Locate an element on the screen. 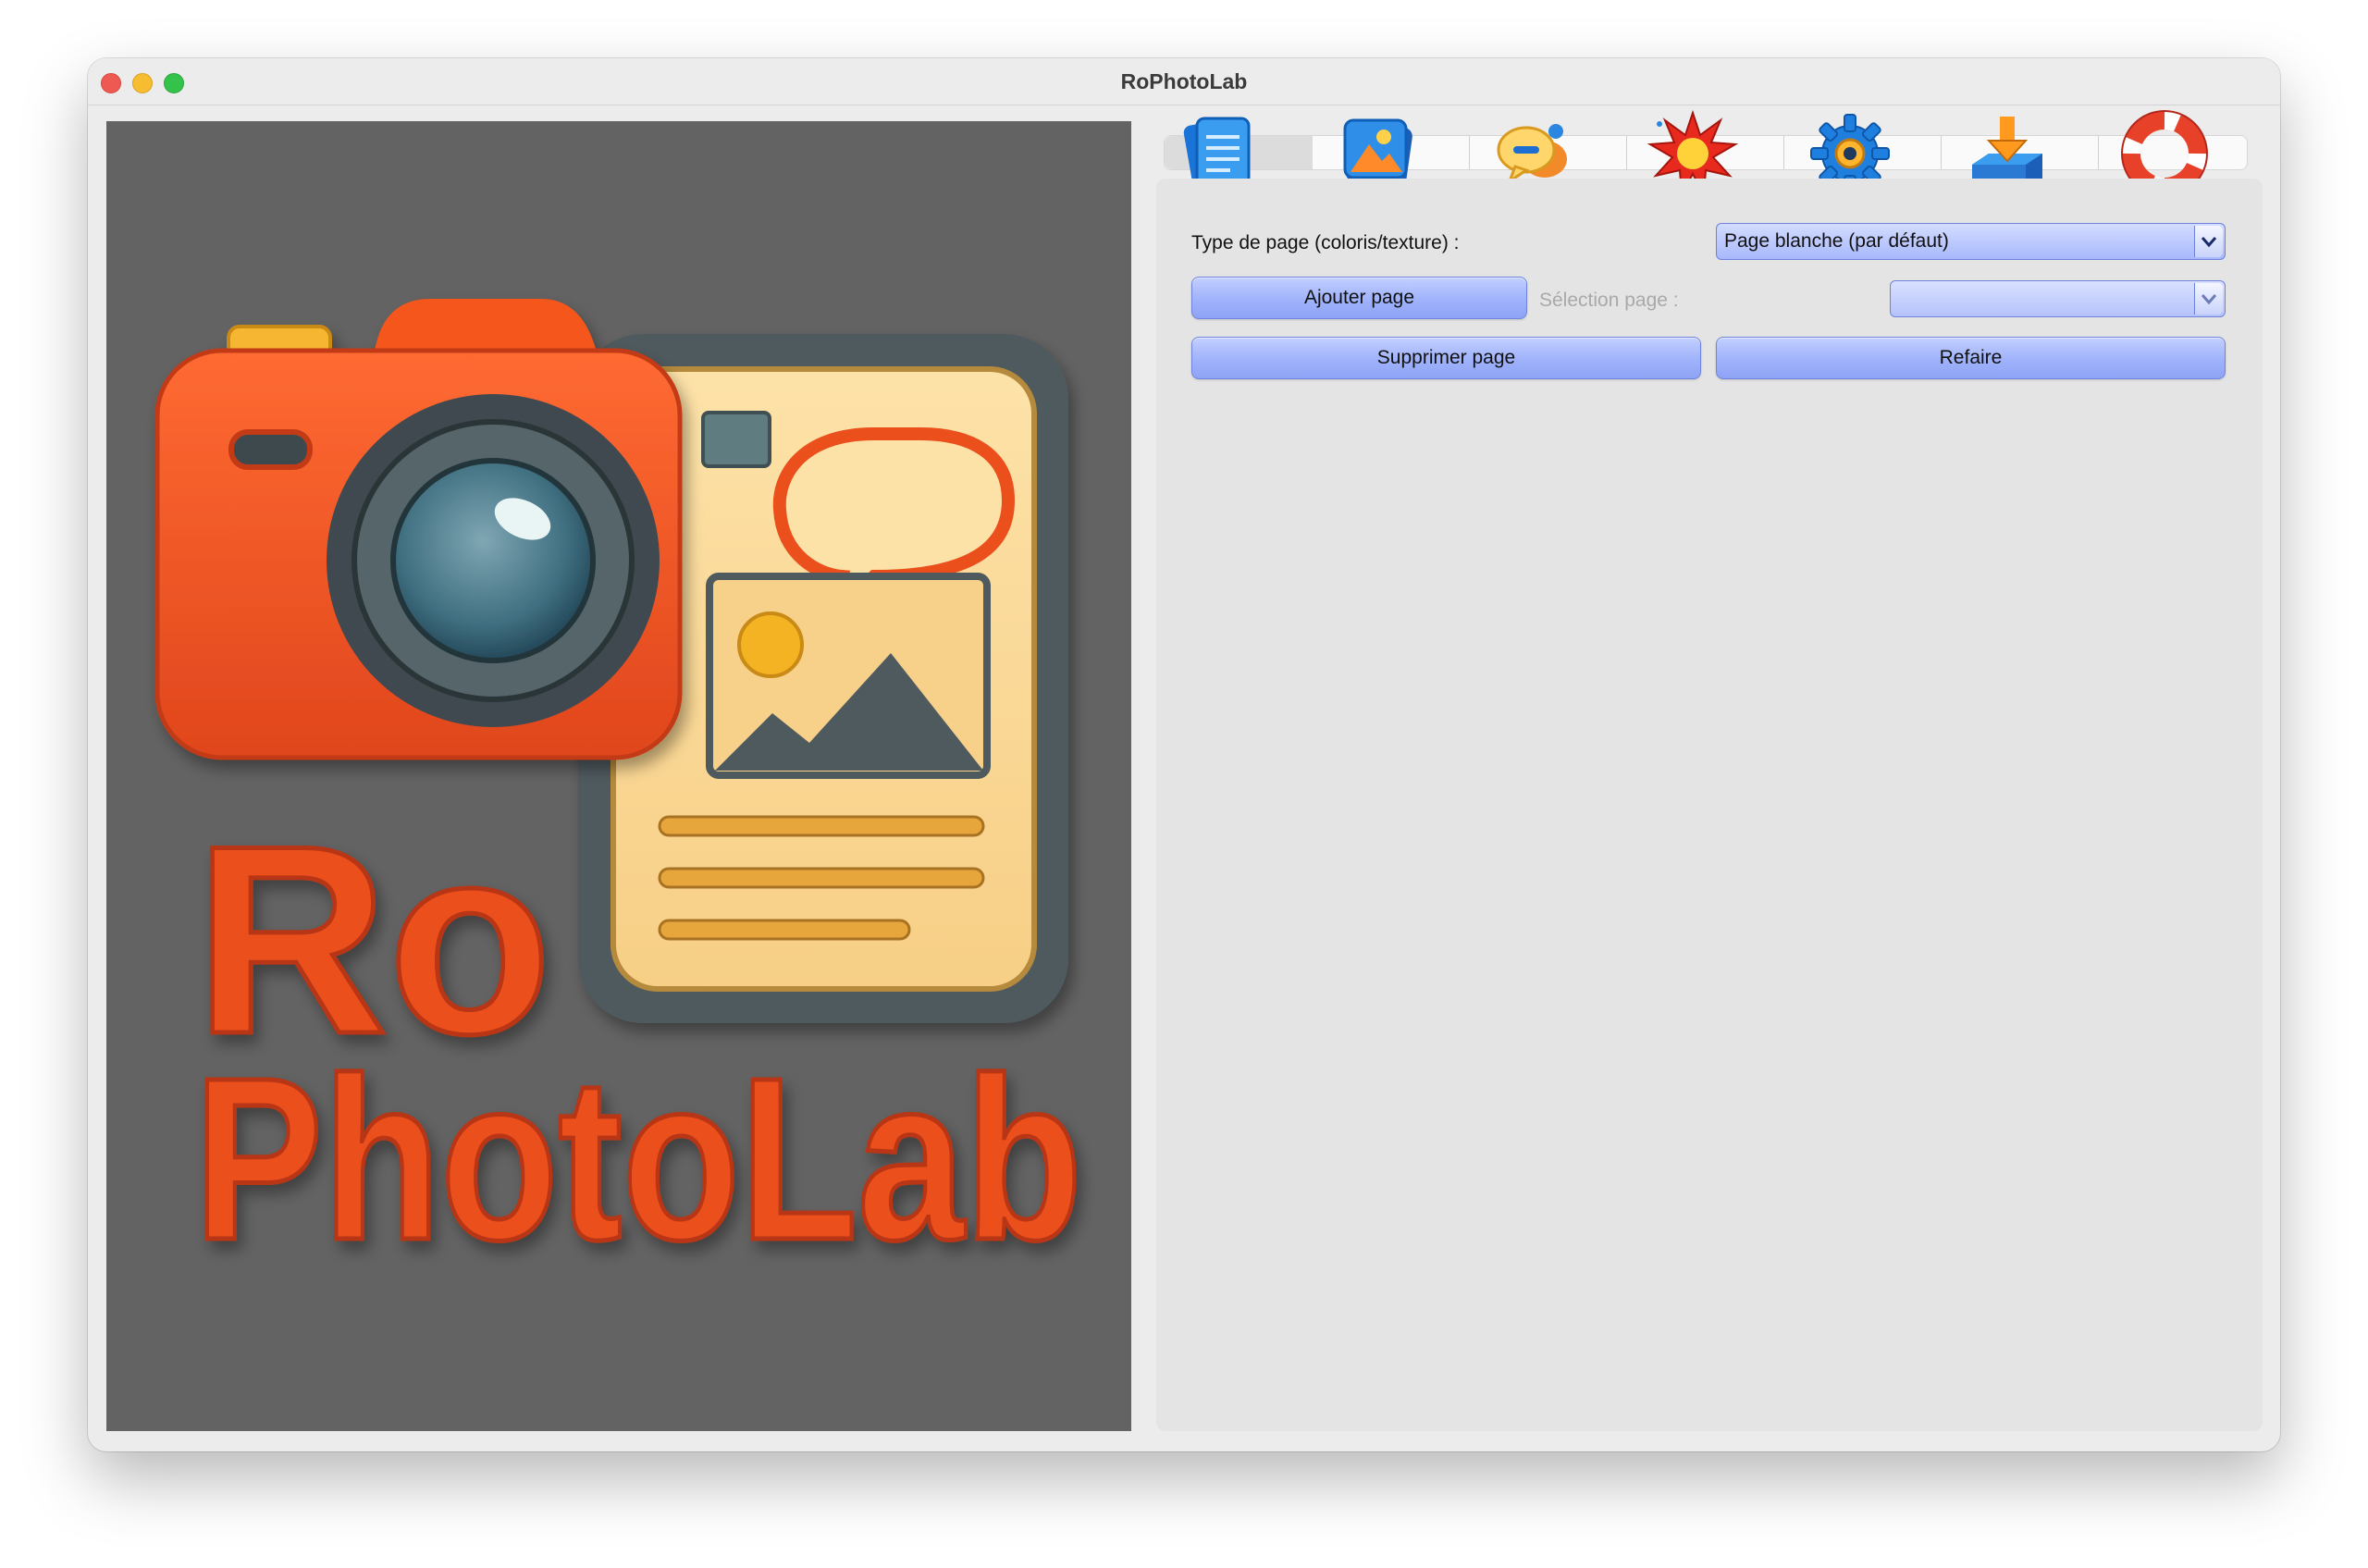  page-type-select: Page blanche (par défaut) is located at coordinates (1971, 241).